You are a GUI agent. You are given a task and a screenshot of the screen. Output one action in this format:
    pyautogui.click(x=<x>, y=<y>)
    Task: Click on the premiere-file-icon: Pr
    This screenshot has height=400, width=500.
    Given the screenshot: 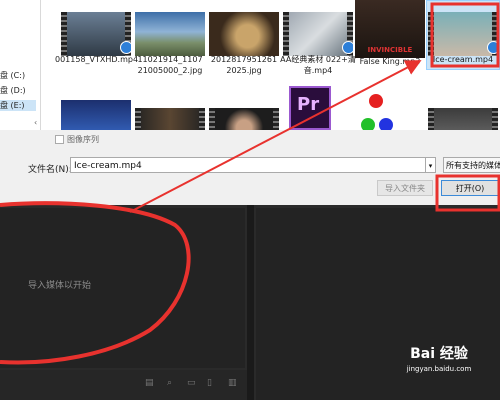 What is the action you would take?
    pyautogui.click(x=310, y=108)
    